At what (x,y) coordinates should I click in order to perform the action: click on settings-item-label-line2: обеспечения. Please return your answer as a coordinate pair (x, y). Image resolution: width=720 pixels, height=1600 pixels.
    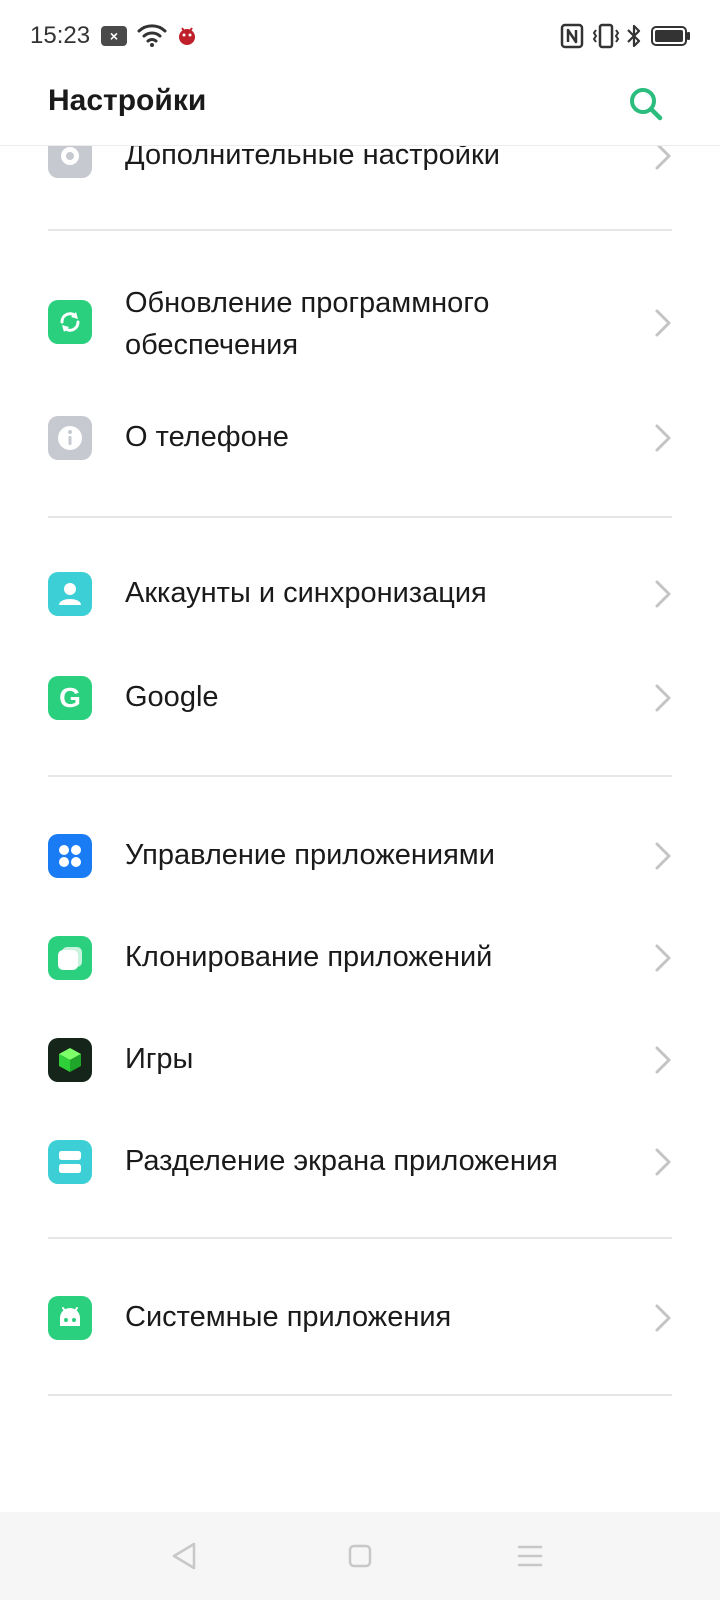
    Looking at the image, I should click on (212, 345).